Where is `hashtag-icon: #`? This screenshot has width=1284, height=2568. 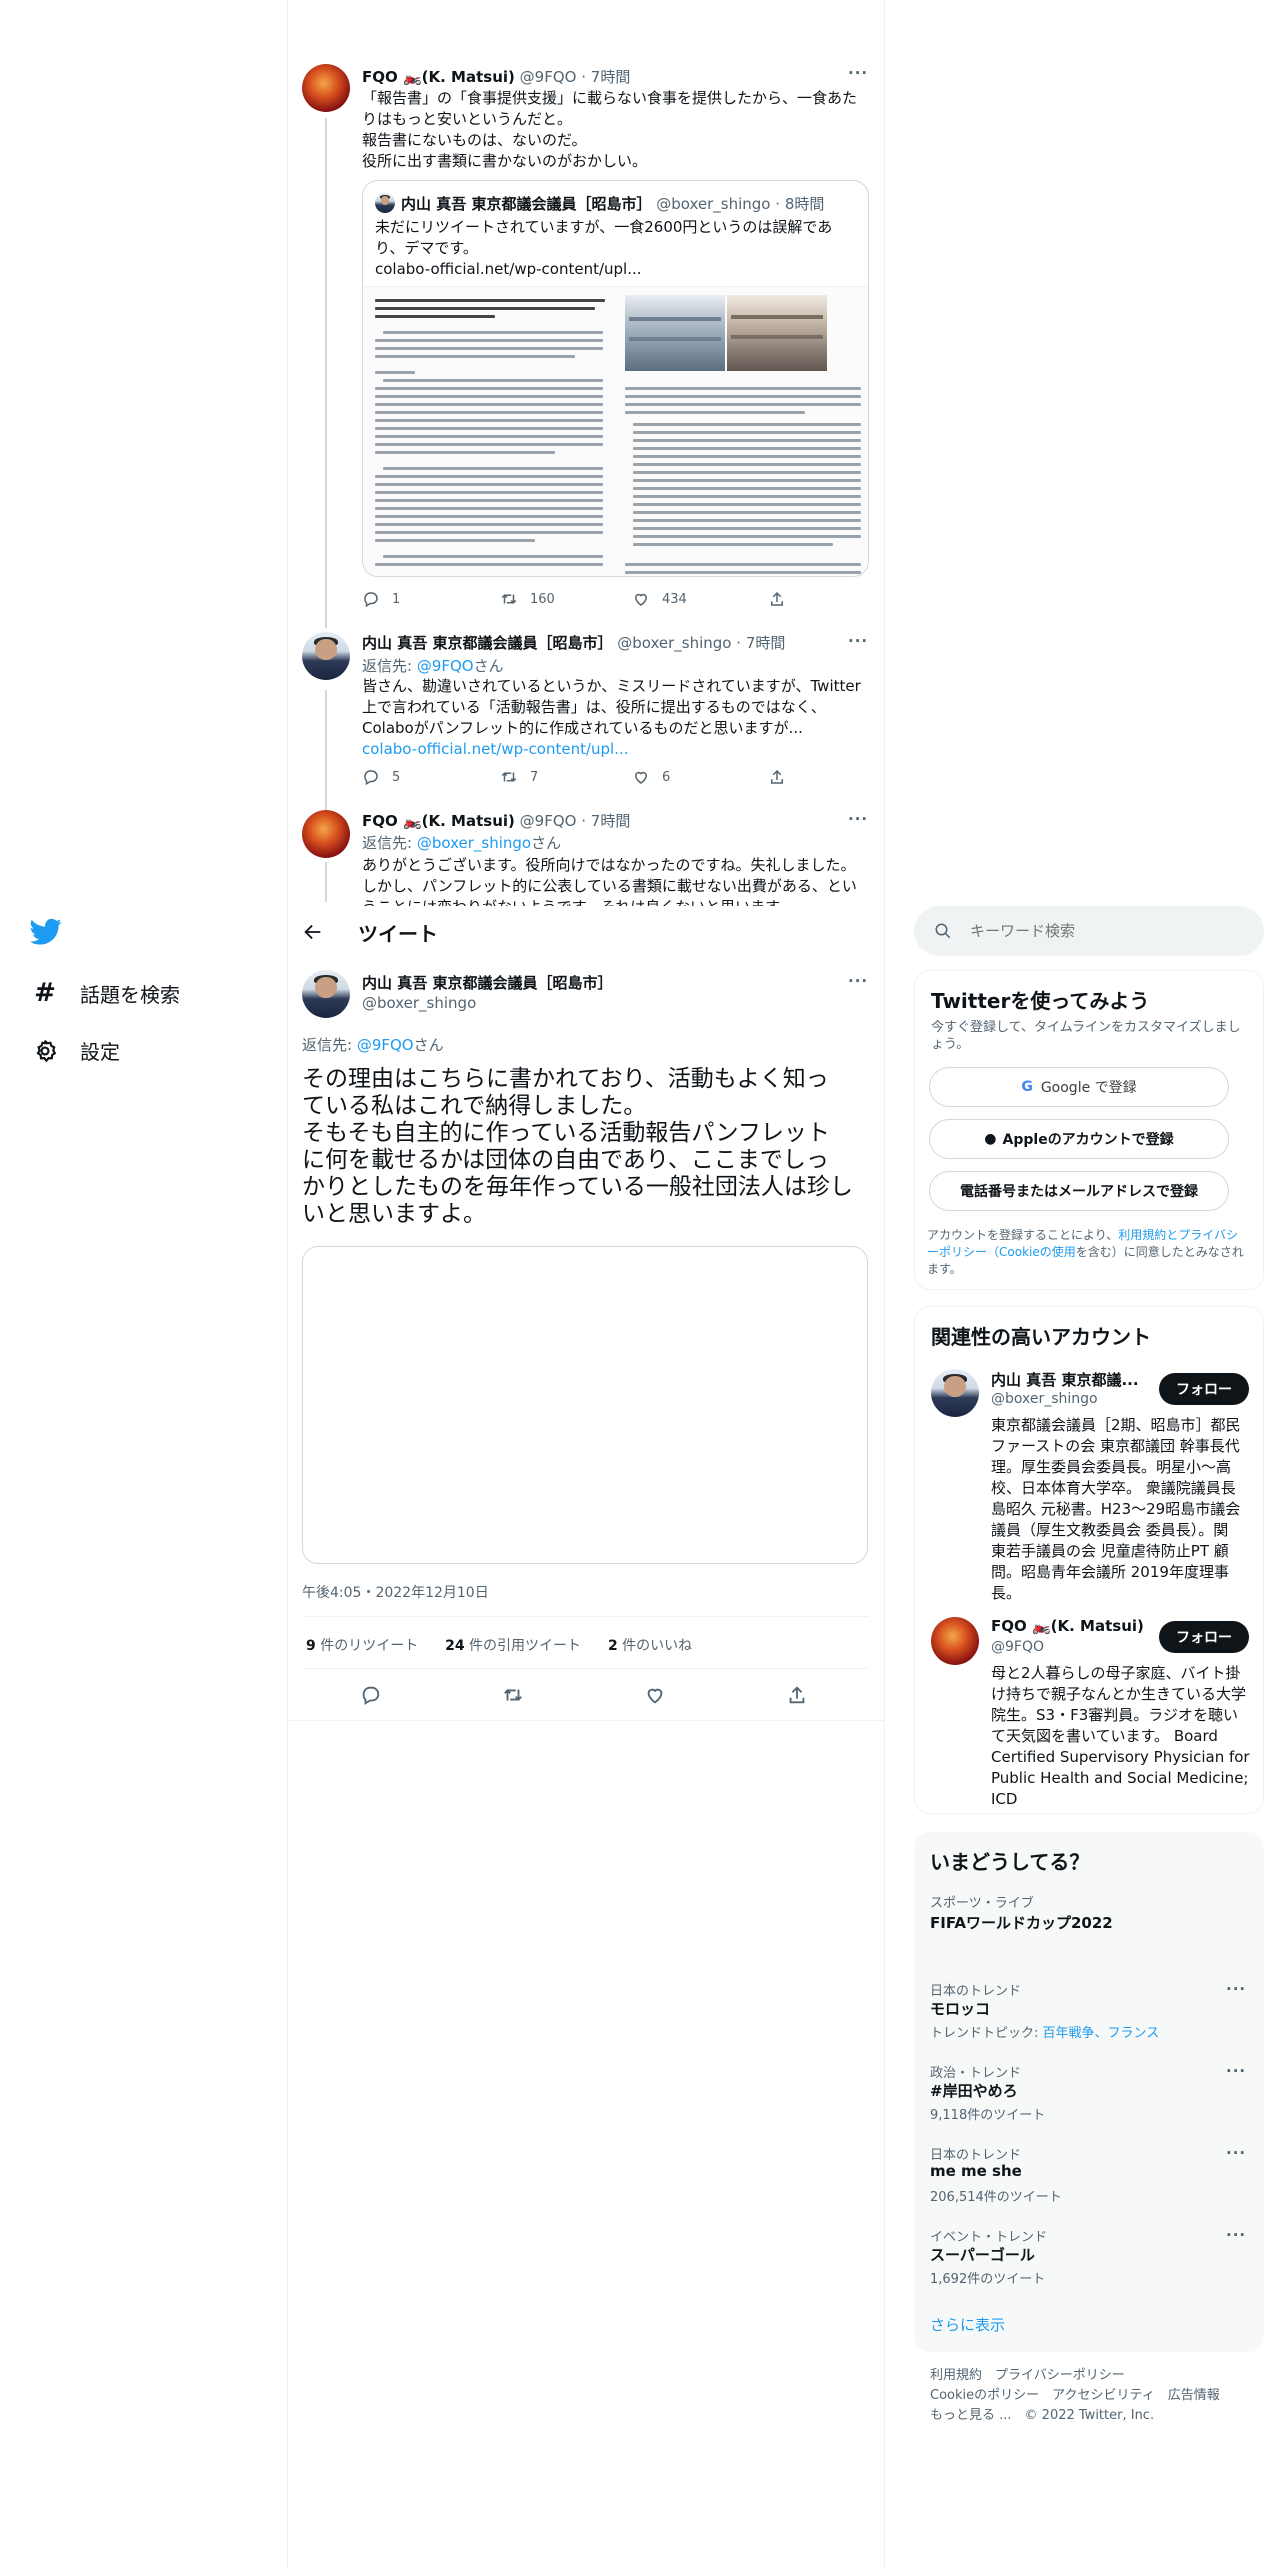 hashtag-icon: # is located at coordinates (45, 993).